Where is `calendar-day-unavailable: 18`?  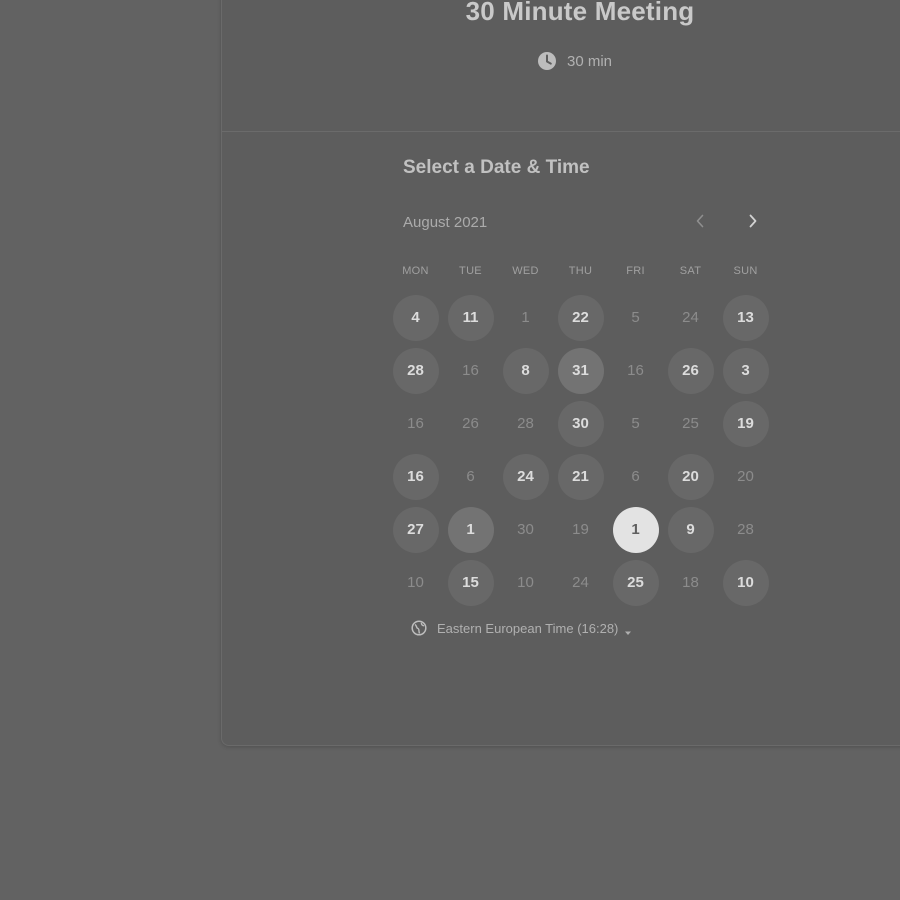 calendar-day-unavailable: 18 is located at coordinates (690, 582).